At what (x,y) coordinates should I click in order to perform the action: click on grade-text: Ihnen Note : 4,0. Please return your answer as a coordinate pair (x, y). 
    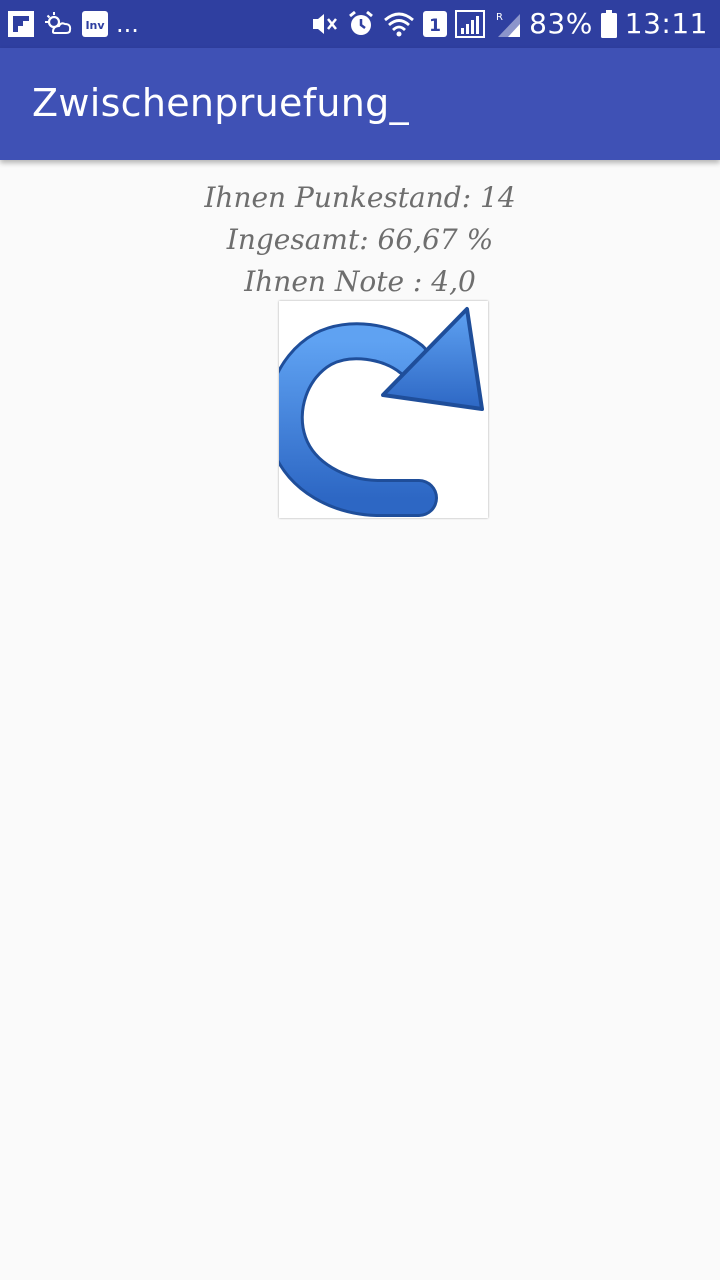
    Looking at the image, I should click on (360, 281).